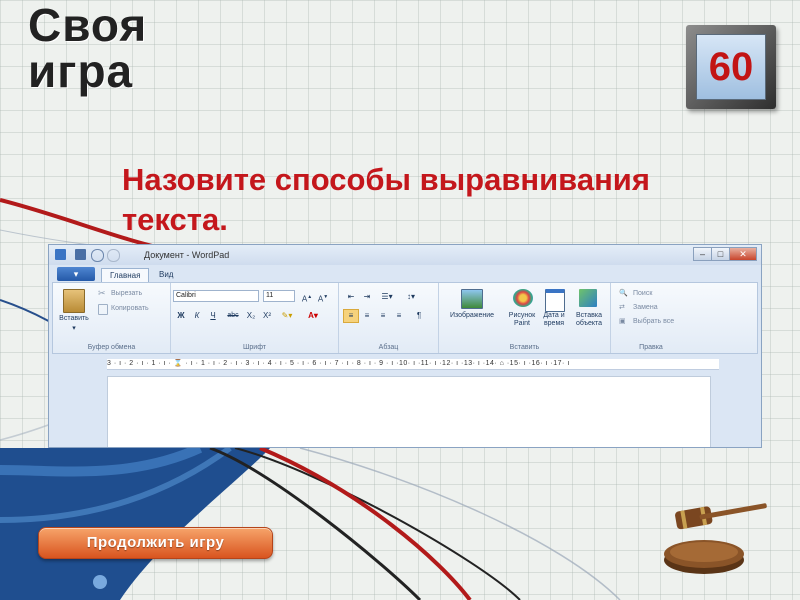 The width and height of the screenshot is (800, 600). Describe the element at coordinates (197, 316) in the screenshot. I see `italic-button: К` at that location.